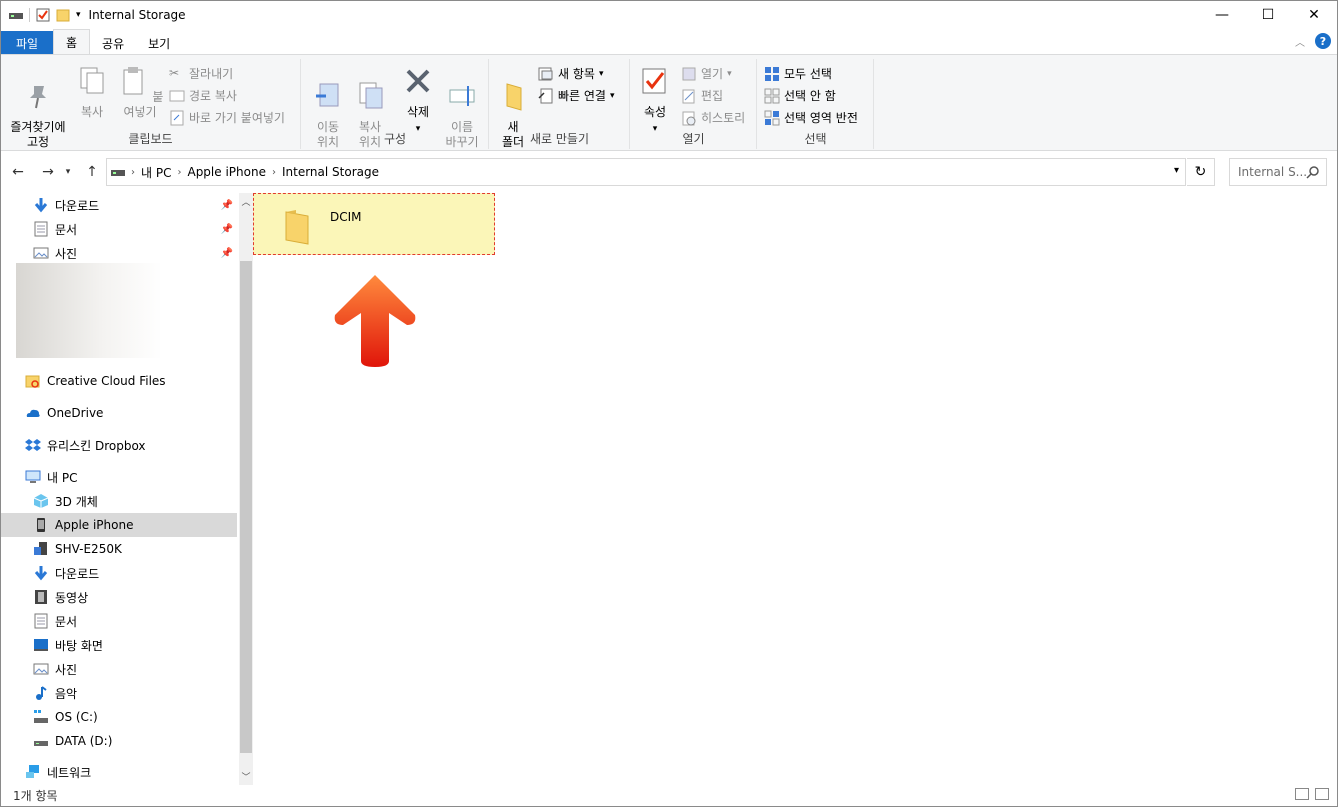 This screenshot has height=807, width=1338. I want to click on history-icon, so click(689, 118).